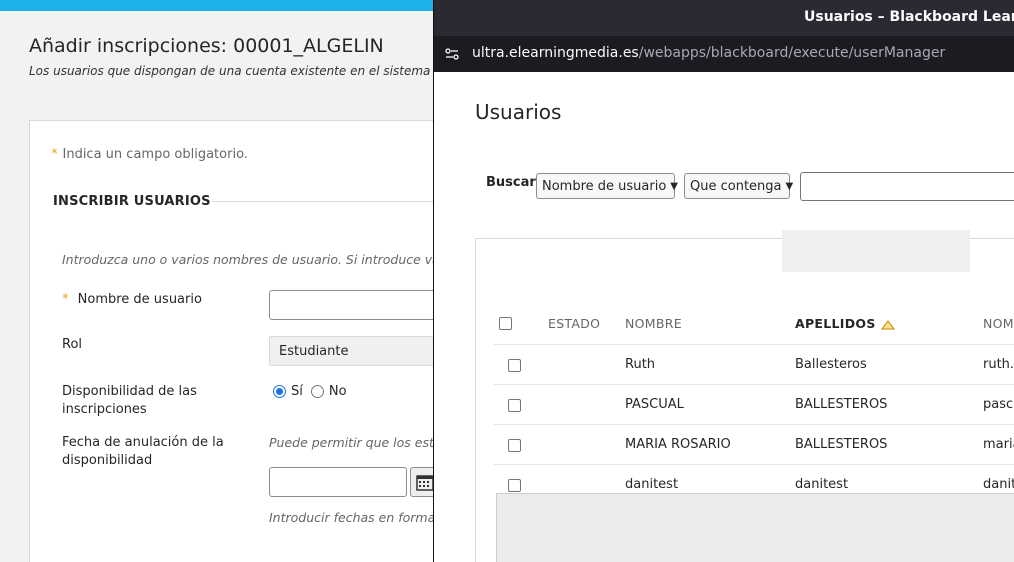 The width and height of the screenshot is (1014, 562). I want to click on top-accent-bar, so click(220, 5).